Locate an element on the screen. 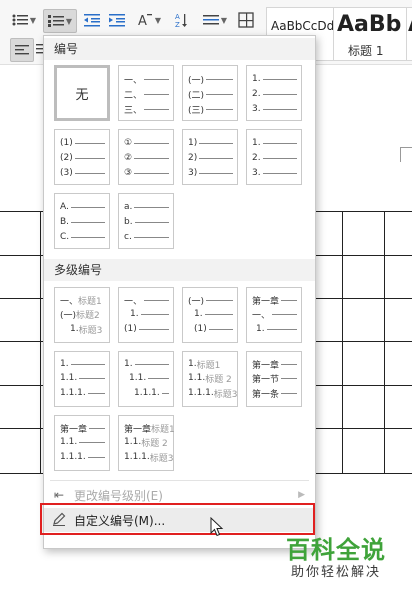 This screenshot has height=598, width=412. multilevel-tile: 第一章 一、 1. is located at coordinates (274, 315).